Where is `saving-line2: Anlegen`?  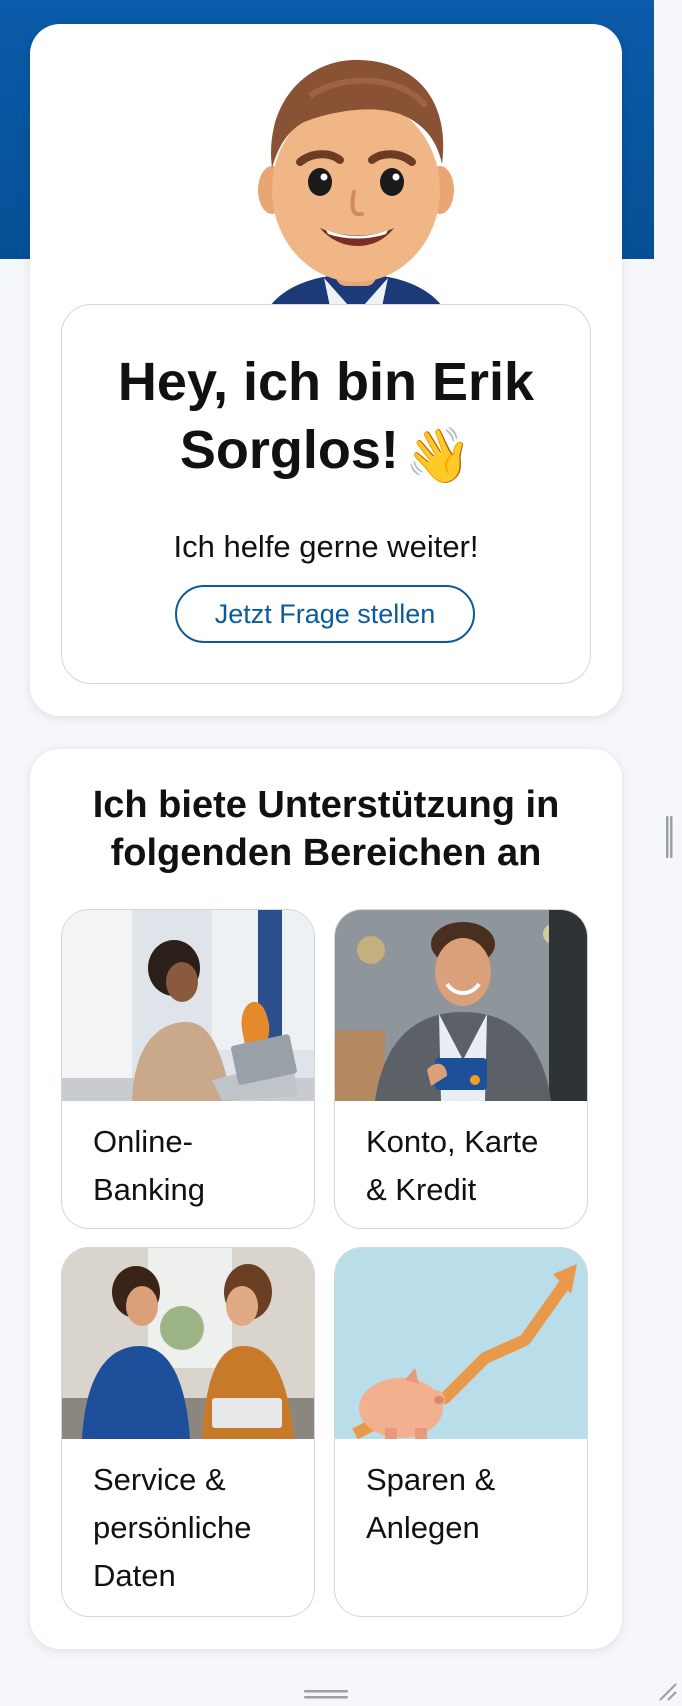 saving-line2: Anlegen is located at coordinates (423, 1527).